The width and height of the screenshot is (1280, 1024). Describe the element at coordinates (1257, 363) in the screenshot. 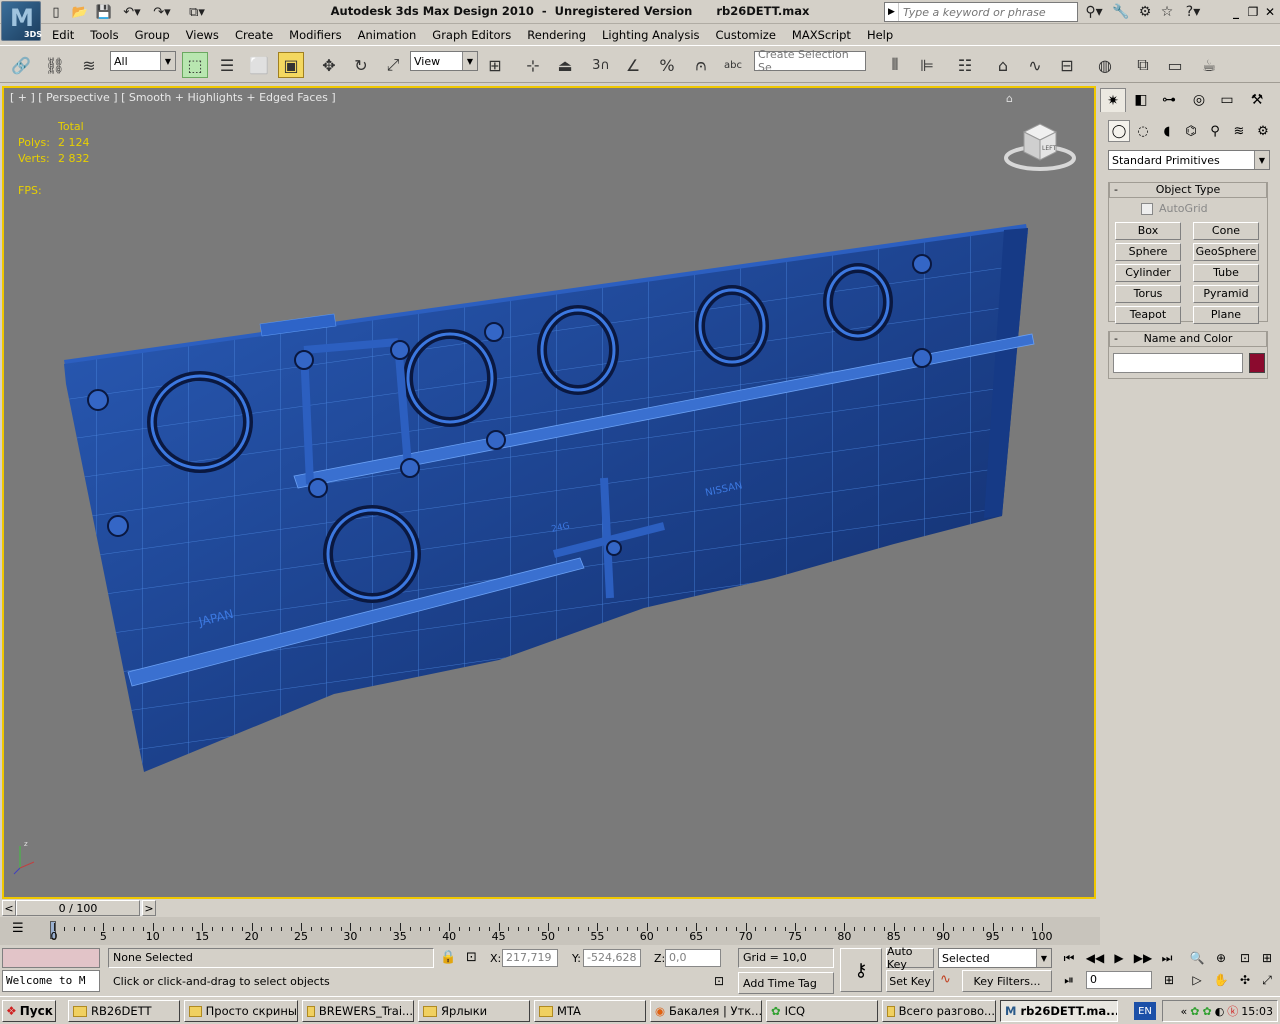

I see `object-color-swatch` at that location.